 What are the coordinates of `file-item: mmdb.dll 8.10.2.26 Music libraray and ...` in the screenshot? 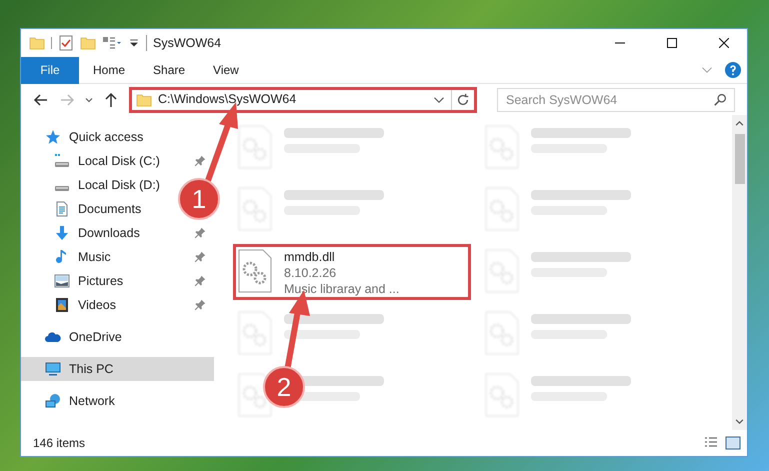 It's located at (352, 272).